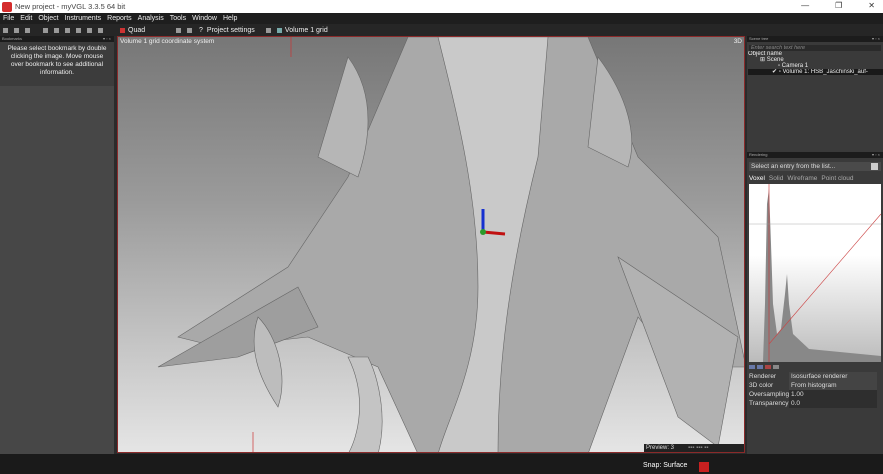 Image resolution: width=883 pixels, height=474 pixels. Describe the element at coordinates (279, 30) in the screenshot. I see `grid-icon` at that location.